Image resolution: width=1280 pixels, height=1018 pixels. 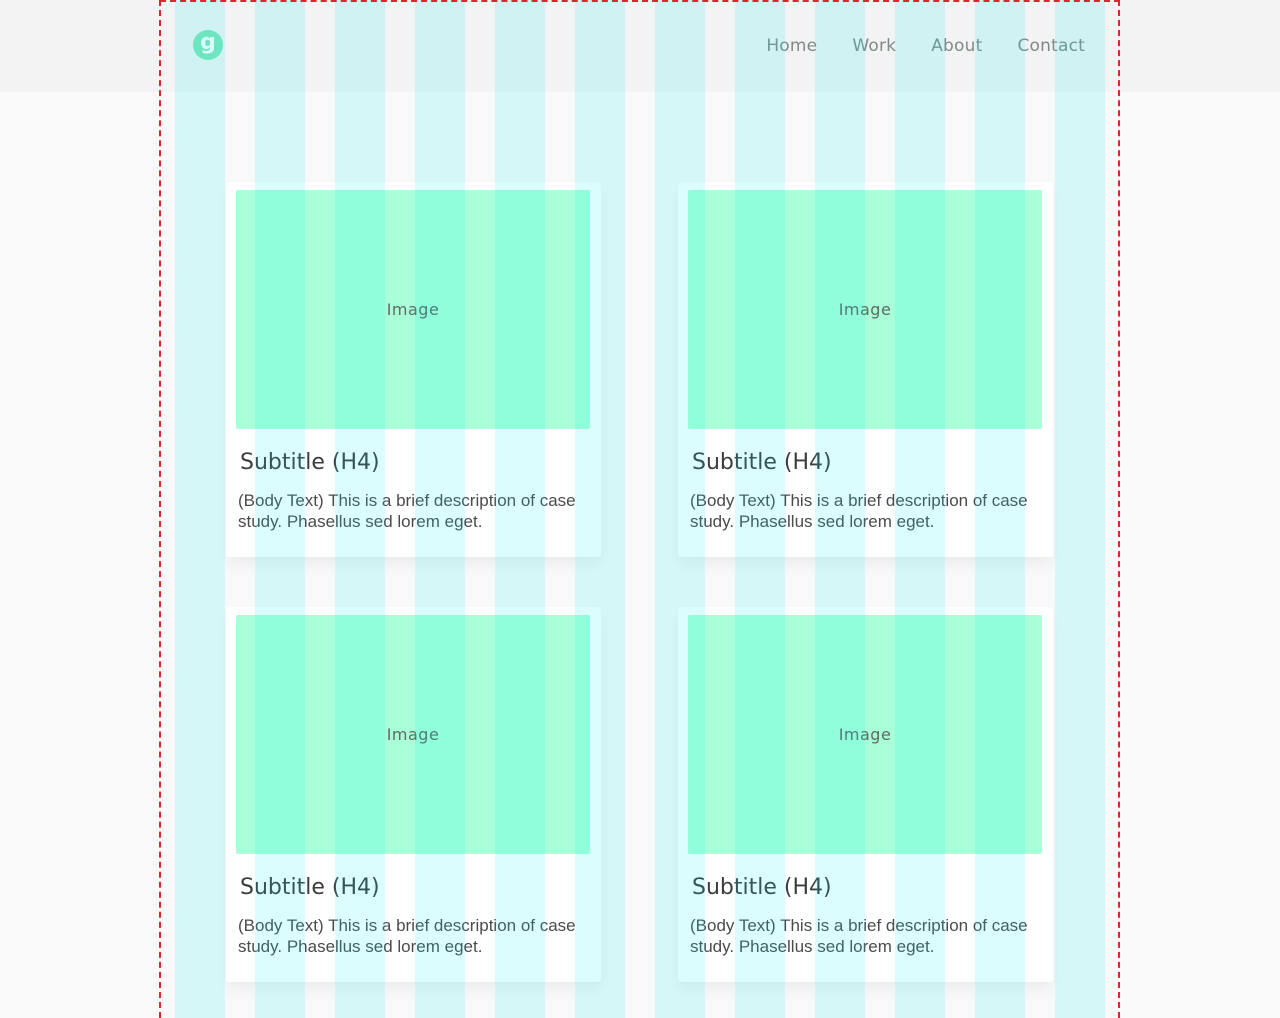 I want to click on guide-line-right, so click(x=1119, y=509).